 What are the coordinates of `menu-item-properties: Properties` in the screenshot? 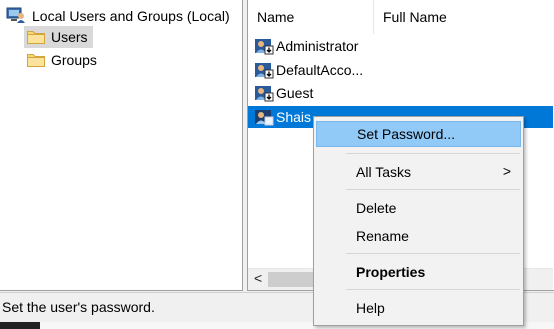 It's located at (418, 272).